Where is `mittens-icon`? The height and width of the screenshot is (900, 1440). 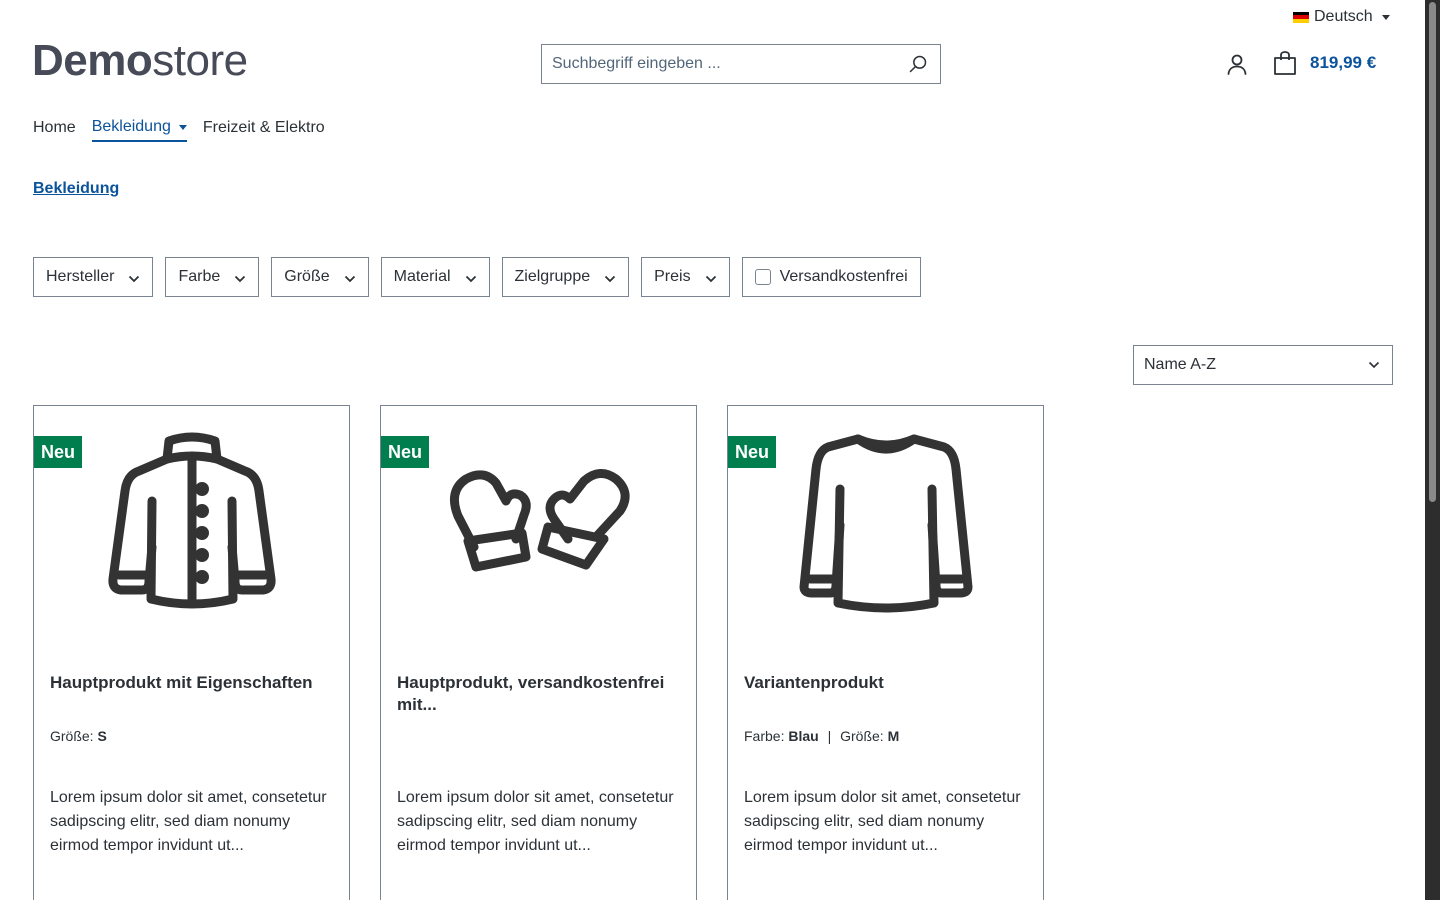 mittens-icon is located at coordinates (539, 520).